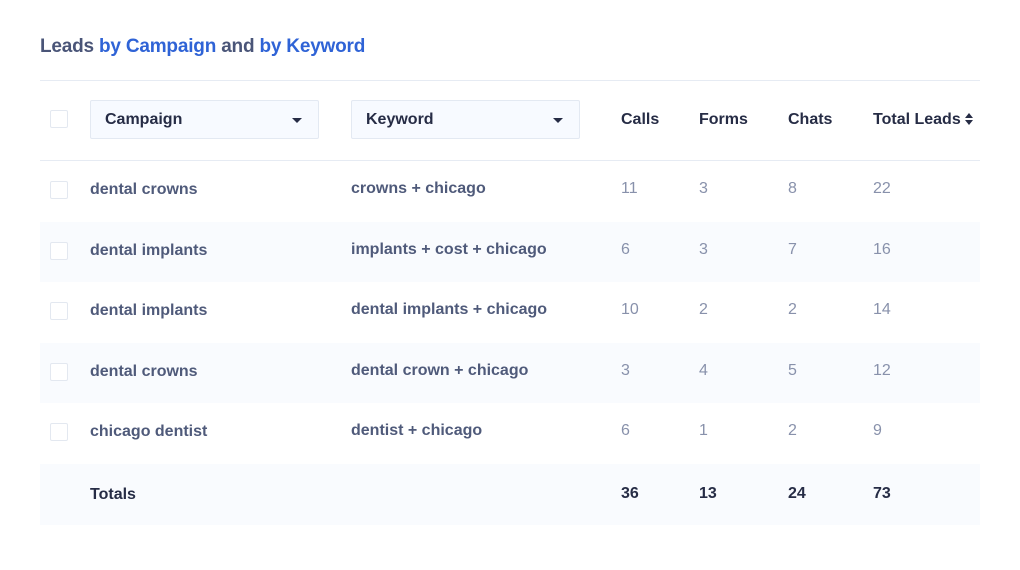 Image resolution: width=1020 pixels, height=570 pixels. I want to click on sort-up-down-icon, so click(969, 118).